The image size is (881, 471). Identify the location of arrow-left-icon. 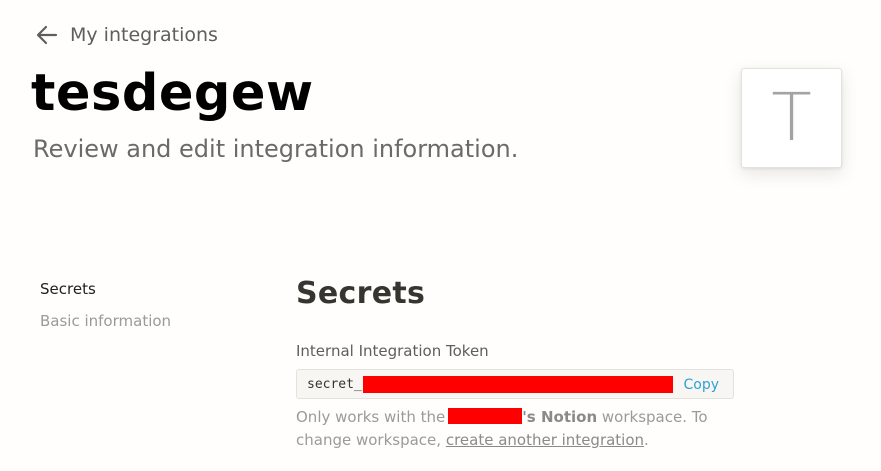
(47, 35).